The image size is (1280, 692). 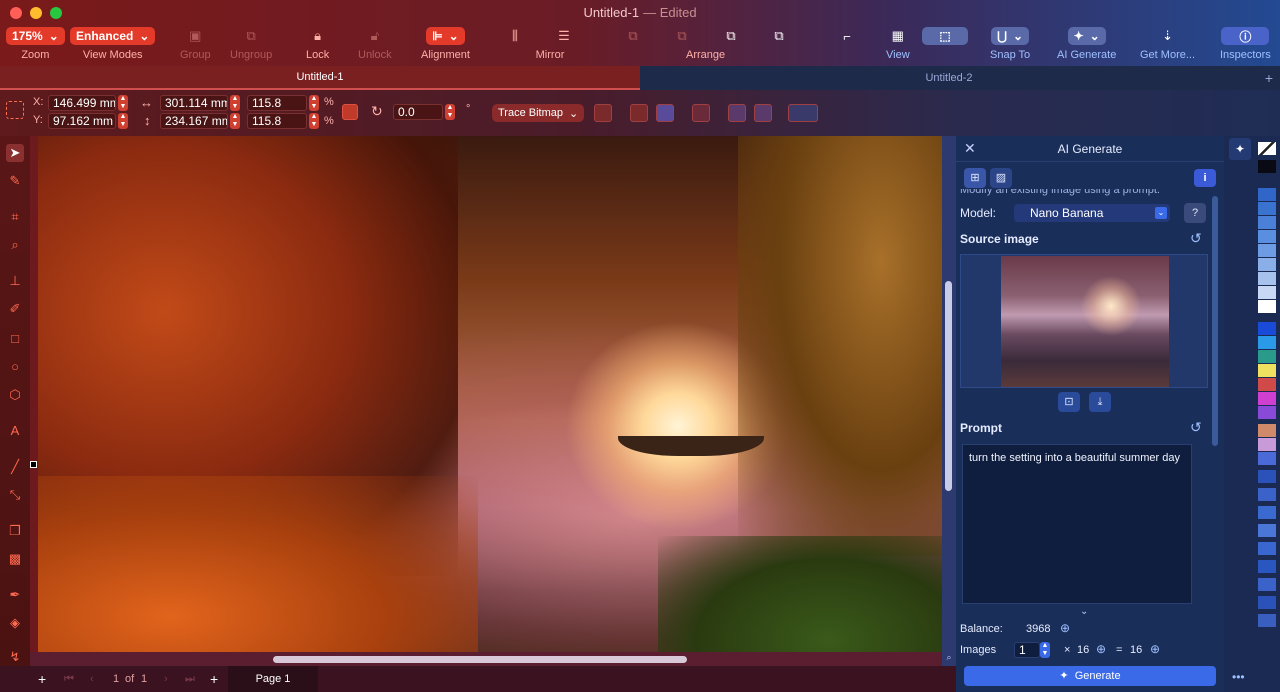 I want to click on guides-button: ⌐, so click(x=847, y=36).